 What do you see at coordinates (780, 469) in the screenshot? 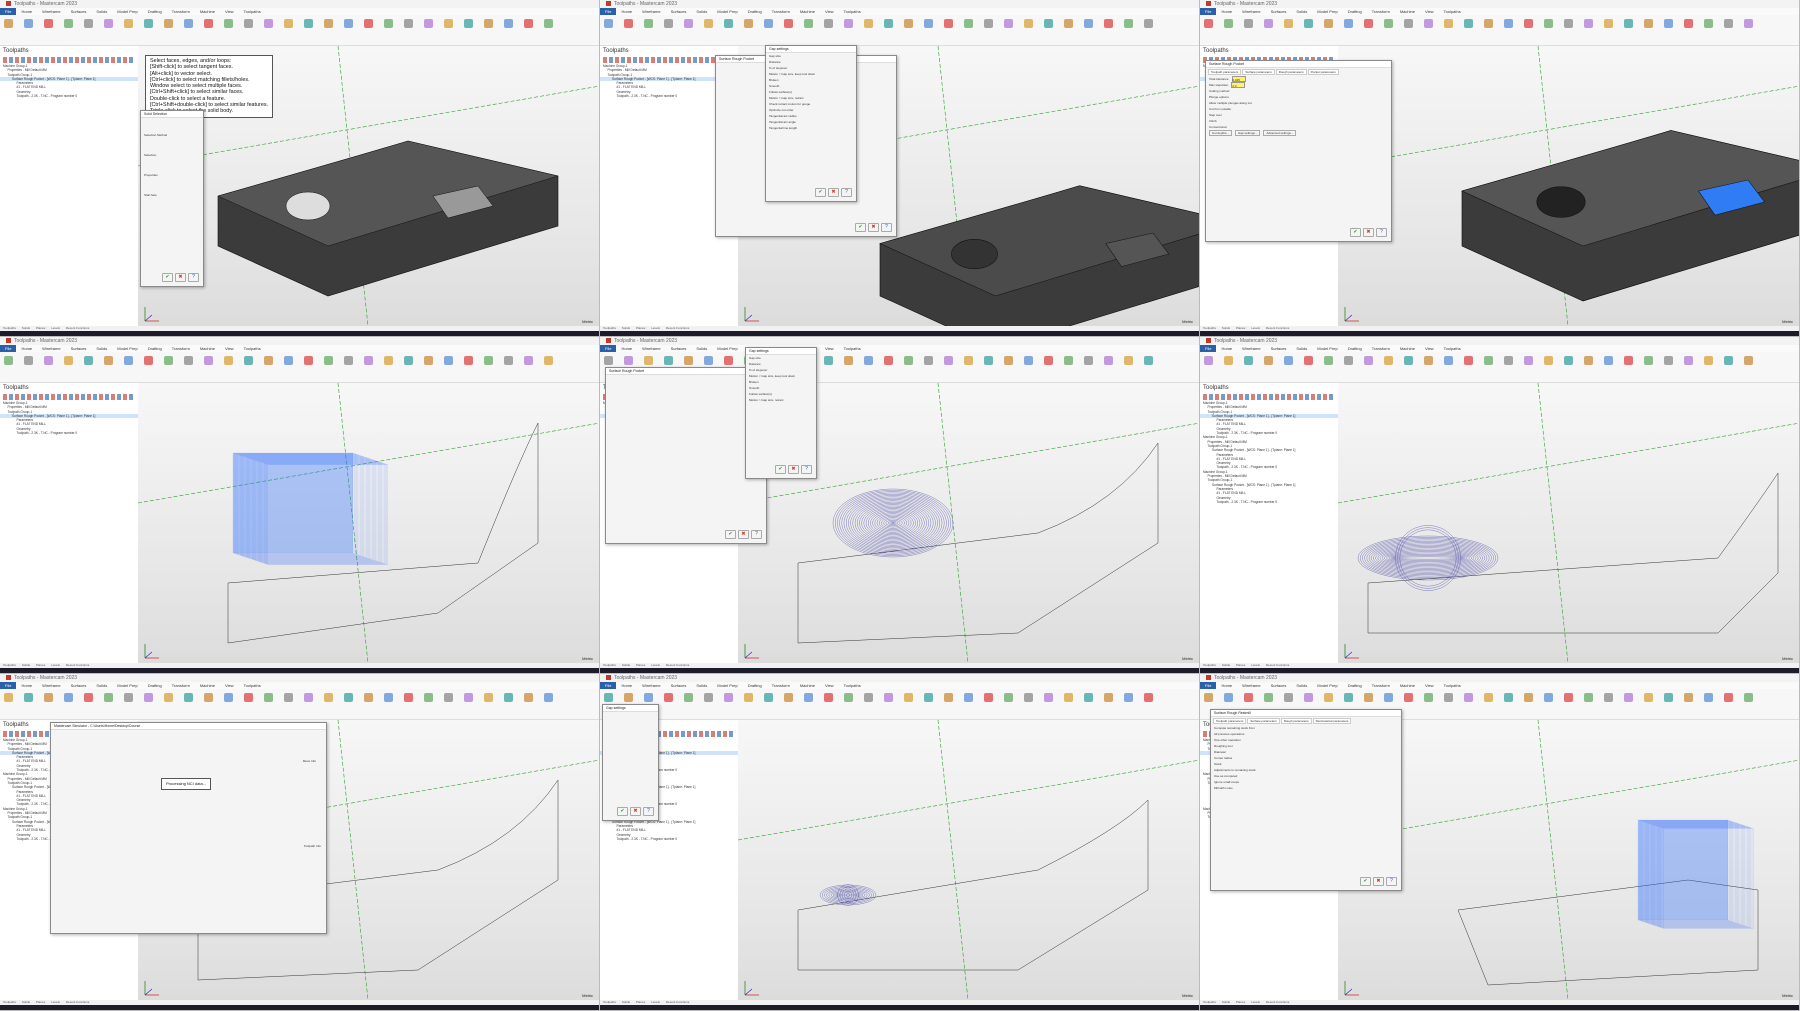
I see `ok-button: ✔` at bounding box center [780, 469].